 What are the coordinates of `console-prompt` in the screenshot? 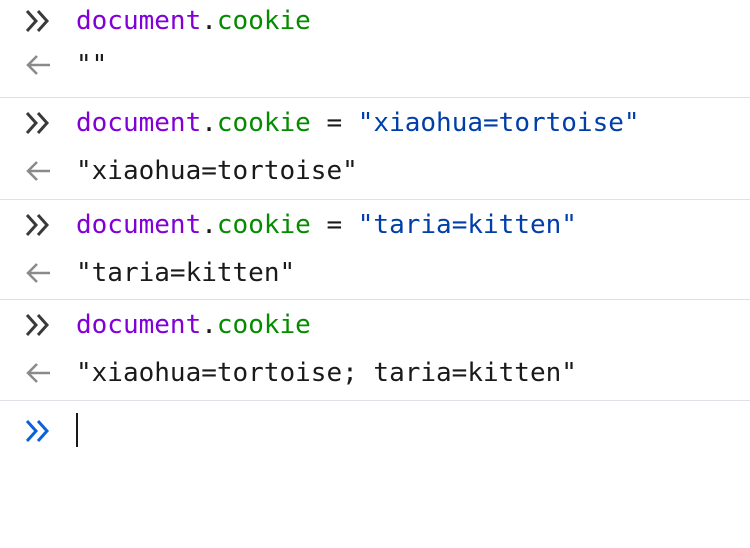 It's located at (375, 431).